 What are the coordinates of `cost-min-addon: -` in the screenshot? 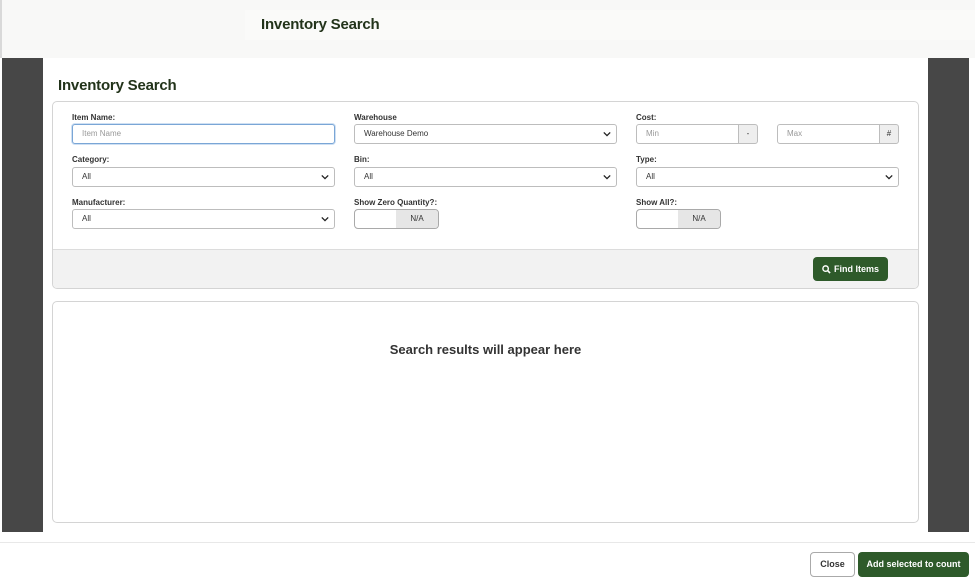 It's located at (748, 134).